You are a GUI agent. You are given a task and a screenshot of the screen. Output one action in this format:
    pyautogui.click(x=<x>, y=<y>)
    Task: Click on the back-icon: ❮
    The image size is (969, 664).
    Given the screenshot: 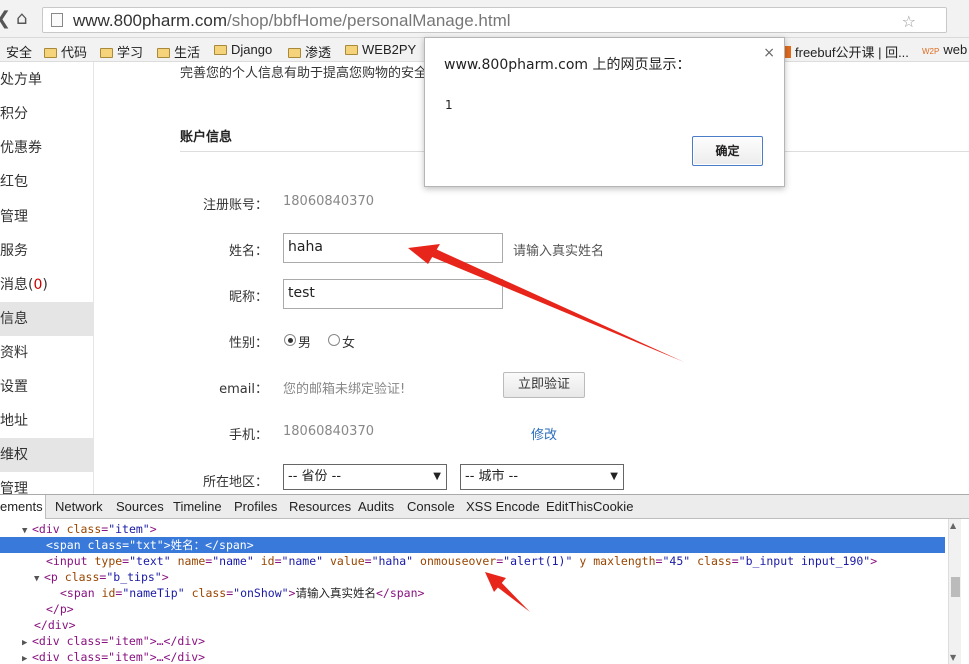 What is the action you would take?
    pyautogui.click(x=5, y=19)
    